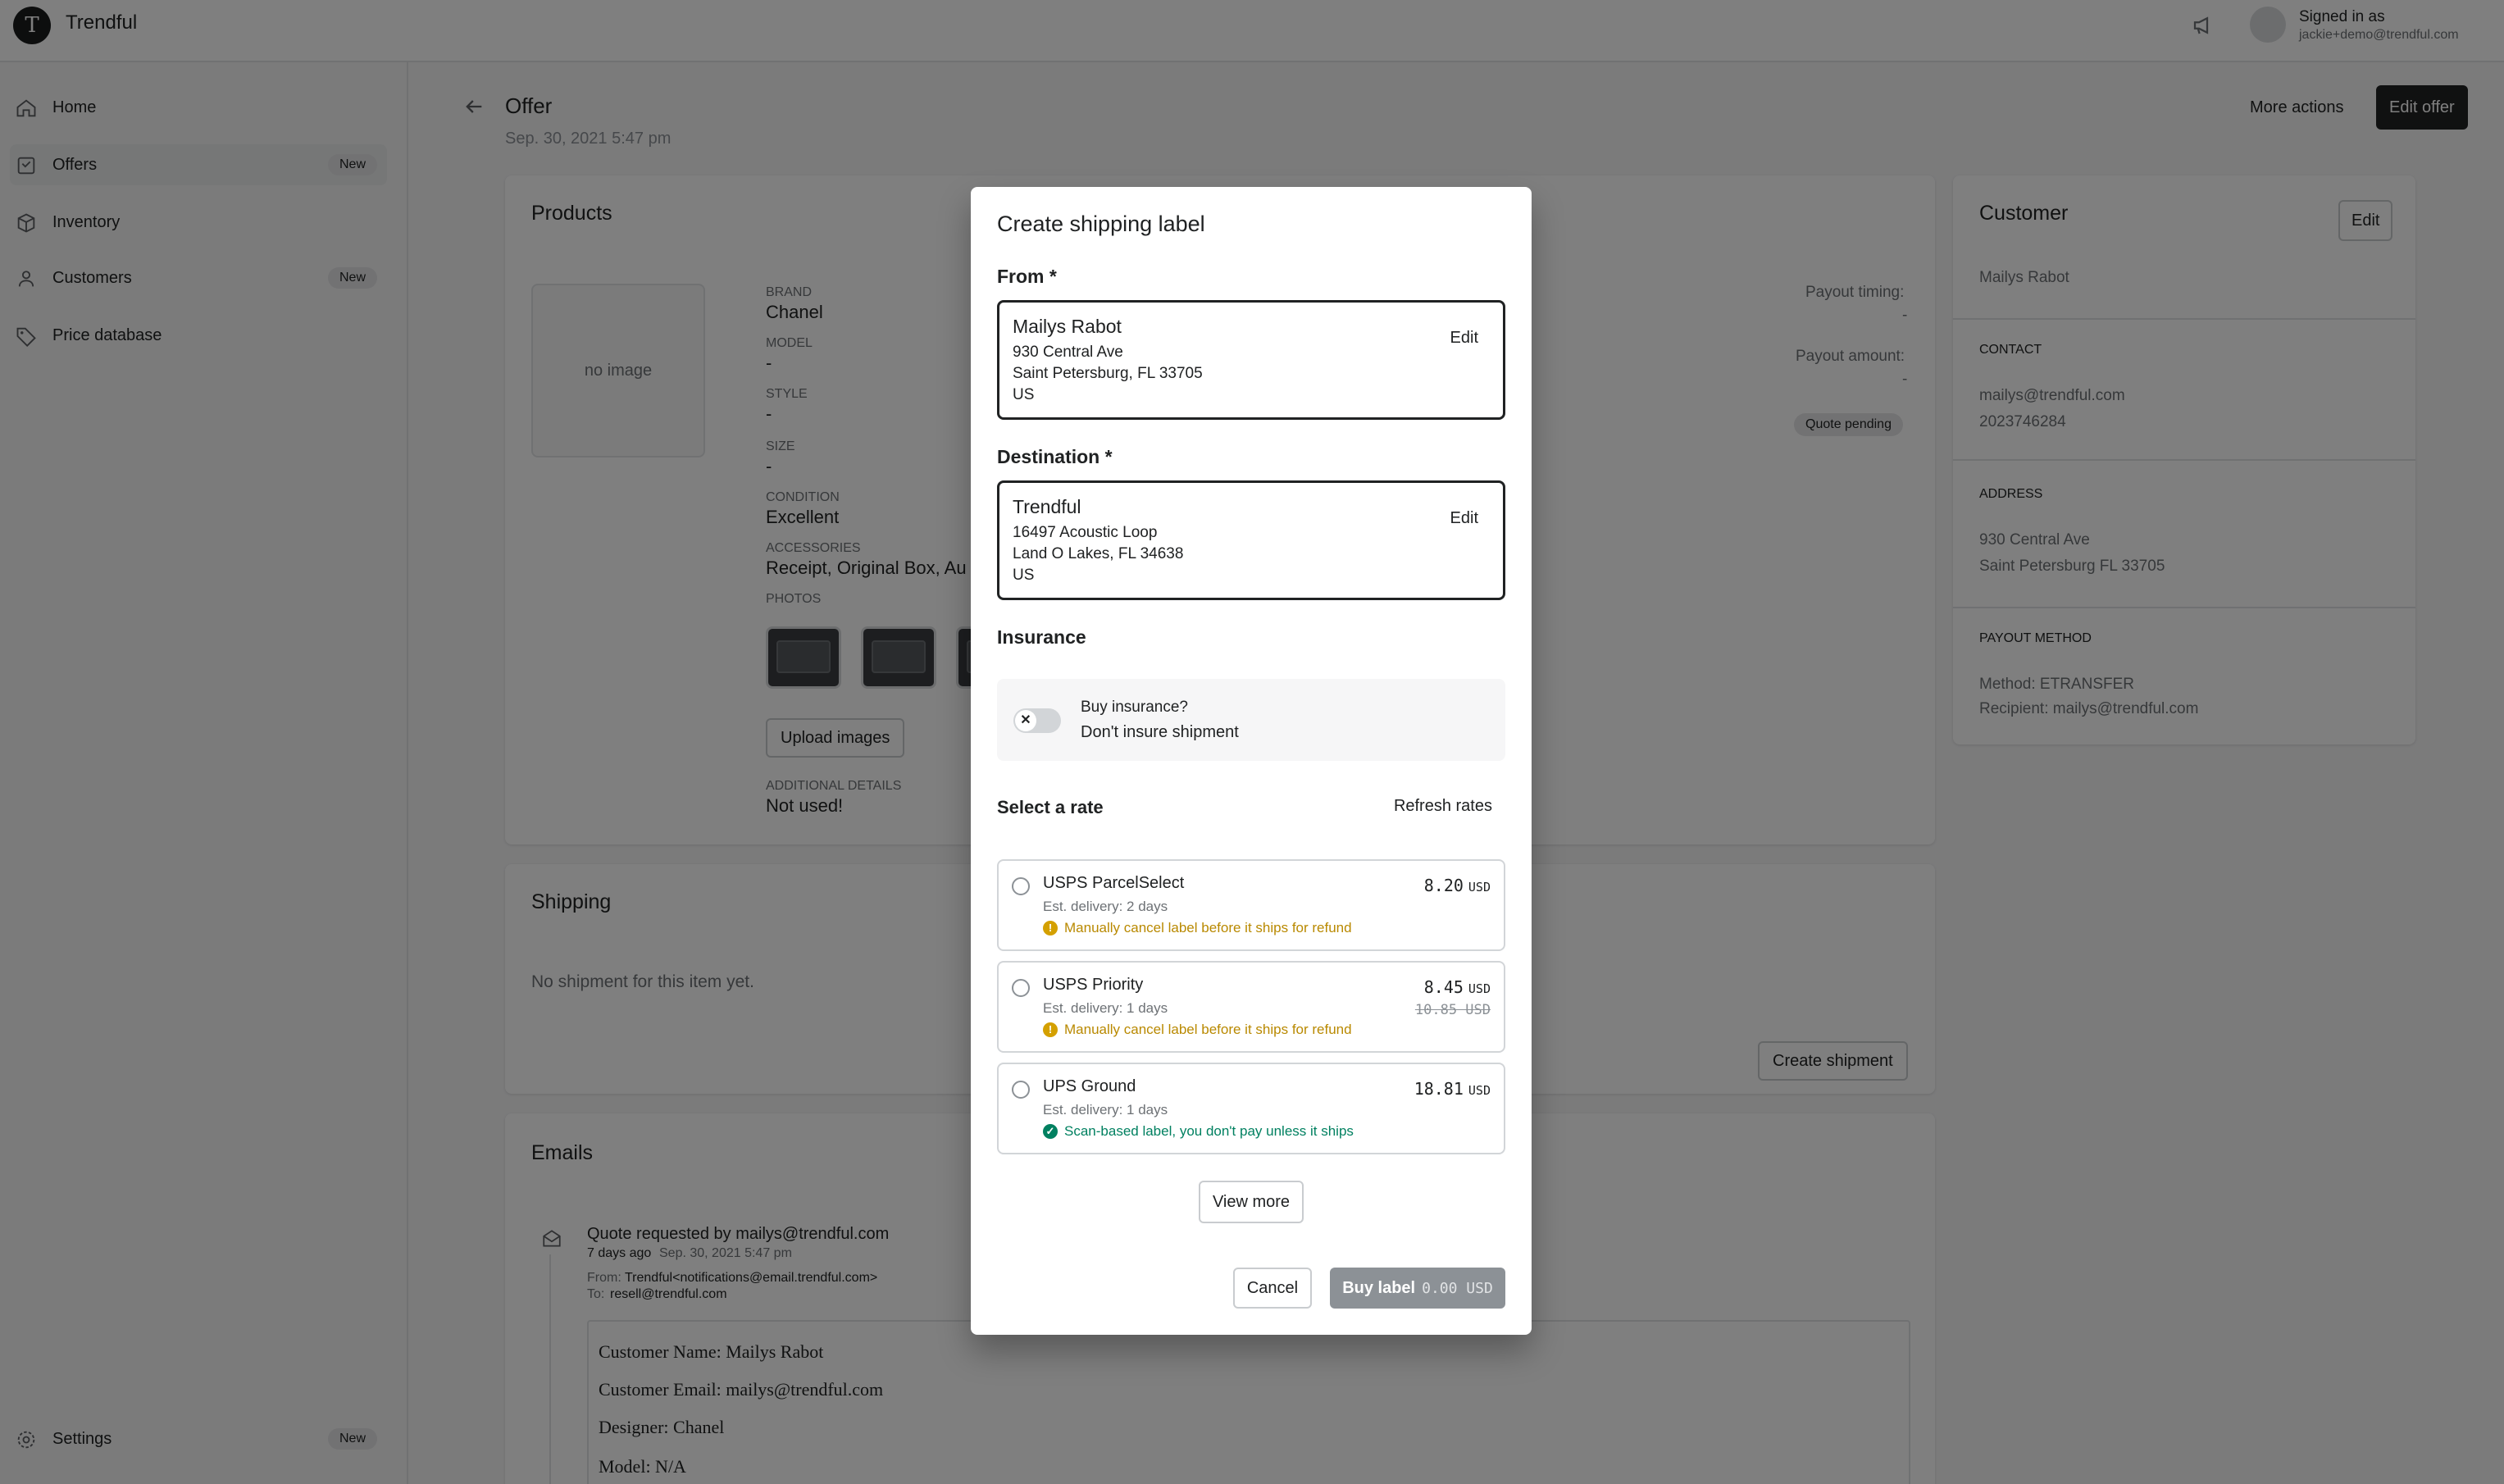  Describe the element at coordinates (1101, 224) in the screenshot. I see `modal-title: Create shipping label` at that location.